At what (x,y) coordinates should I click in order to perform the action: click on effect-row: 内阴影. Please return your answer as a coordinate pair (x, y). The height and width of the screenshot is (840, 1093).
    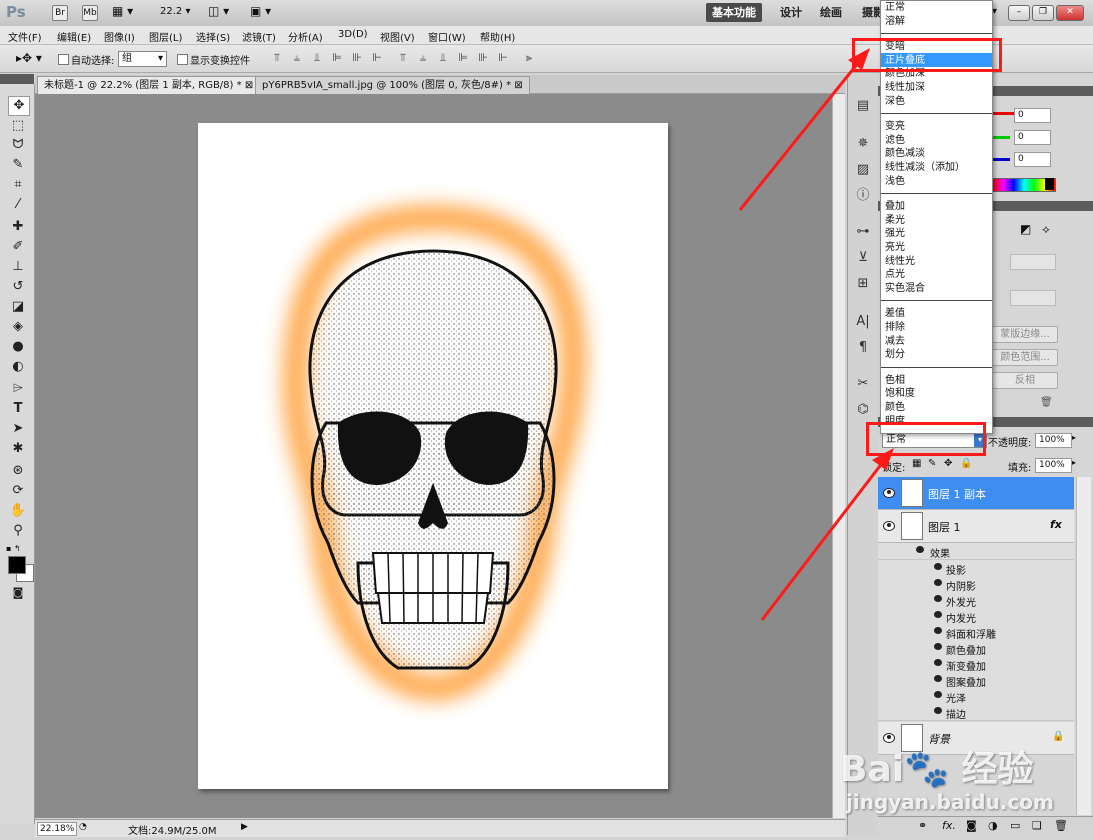
    Looking at the image, I should click on (976, 584).